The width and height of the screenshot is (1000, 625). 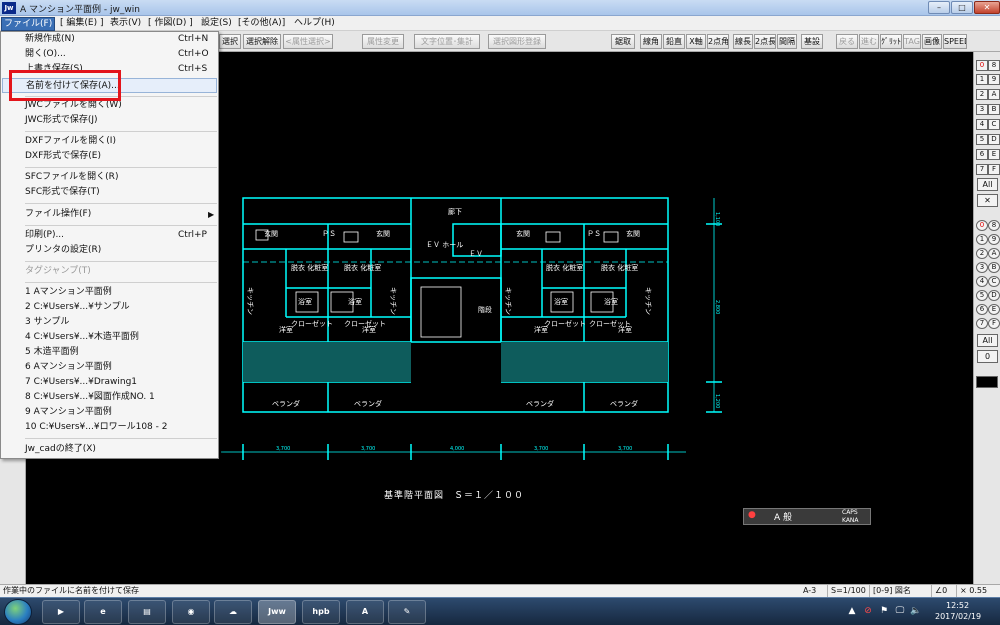 What do you see at coordinates (957, 605) in the screenshot?
I see `clock-time: 12:52` at bounding box center [957, 605].